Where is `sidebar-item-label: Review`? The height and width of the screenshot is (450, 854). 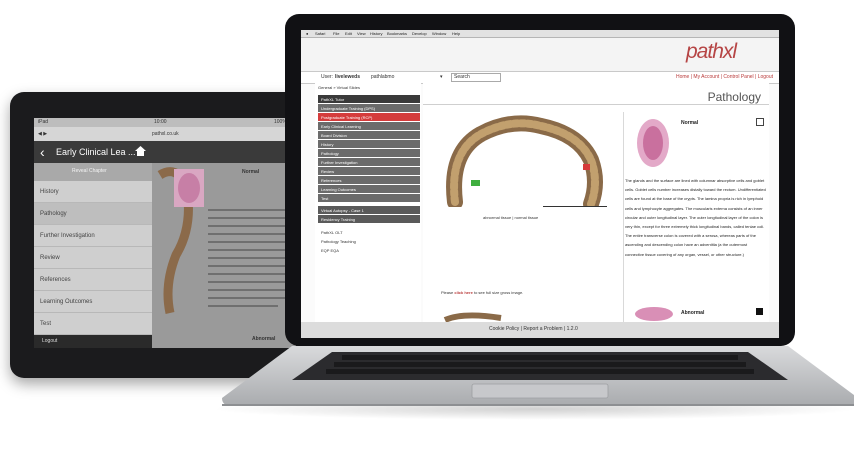 sidebar-item-label: Review is located at coordinates (328, 171).